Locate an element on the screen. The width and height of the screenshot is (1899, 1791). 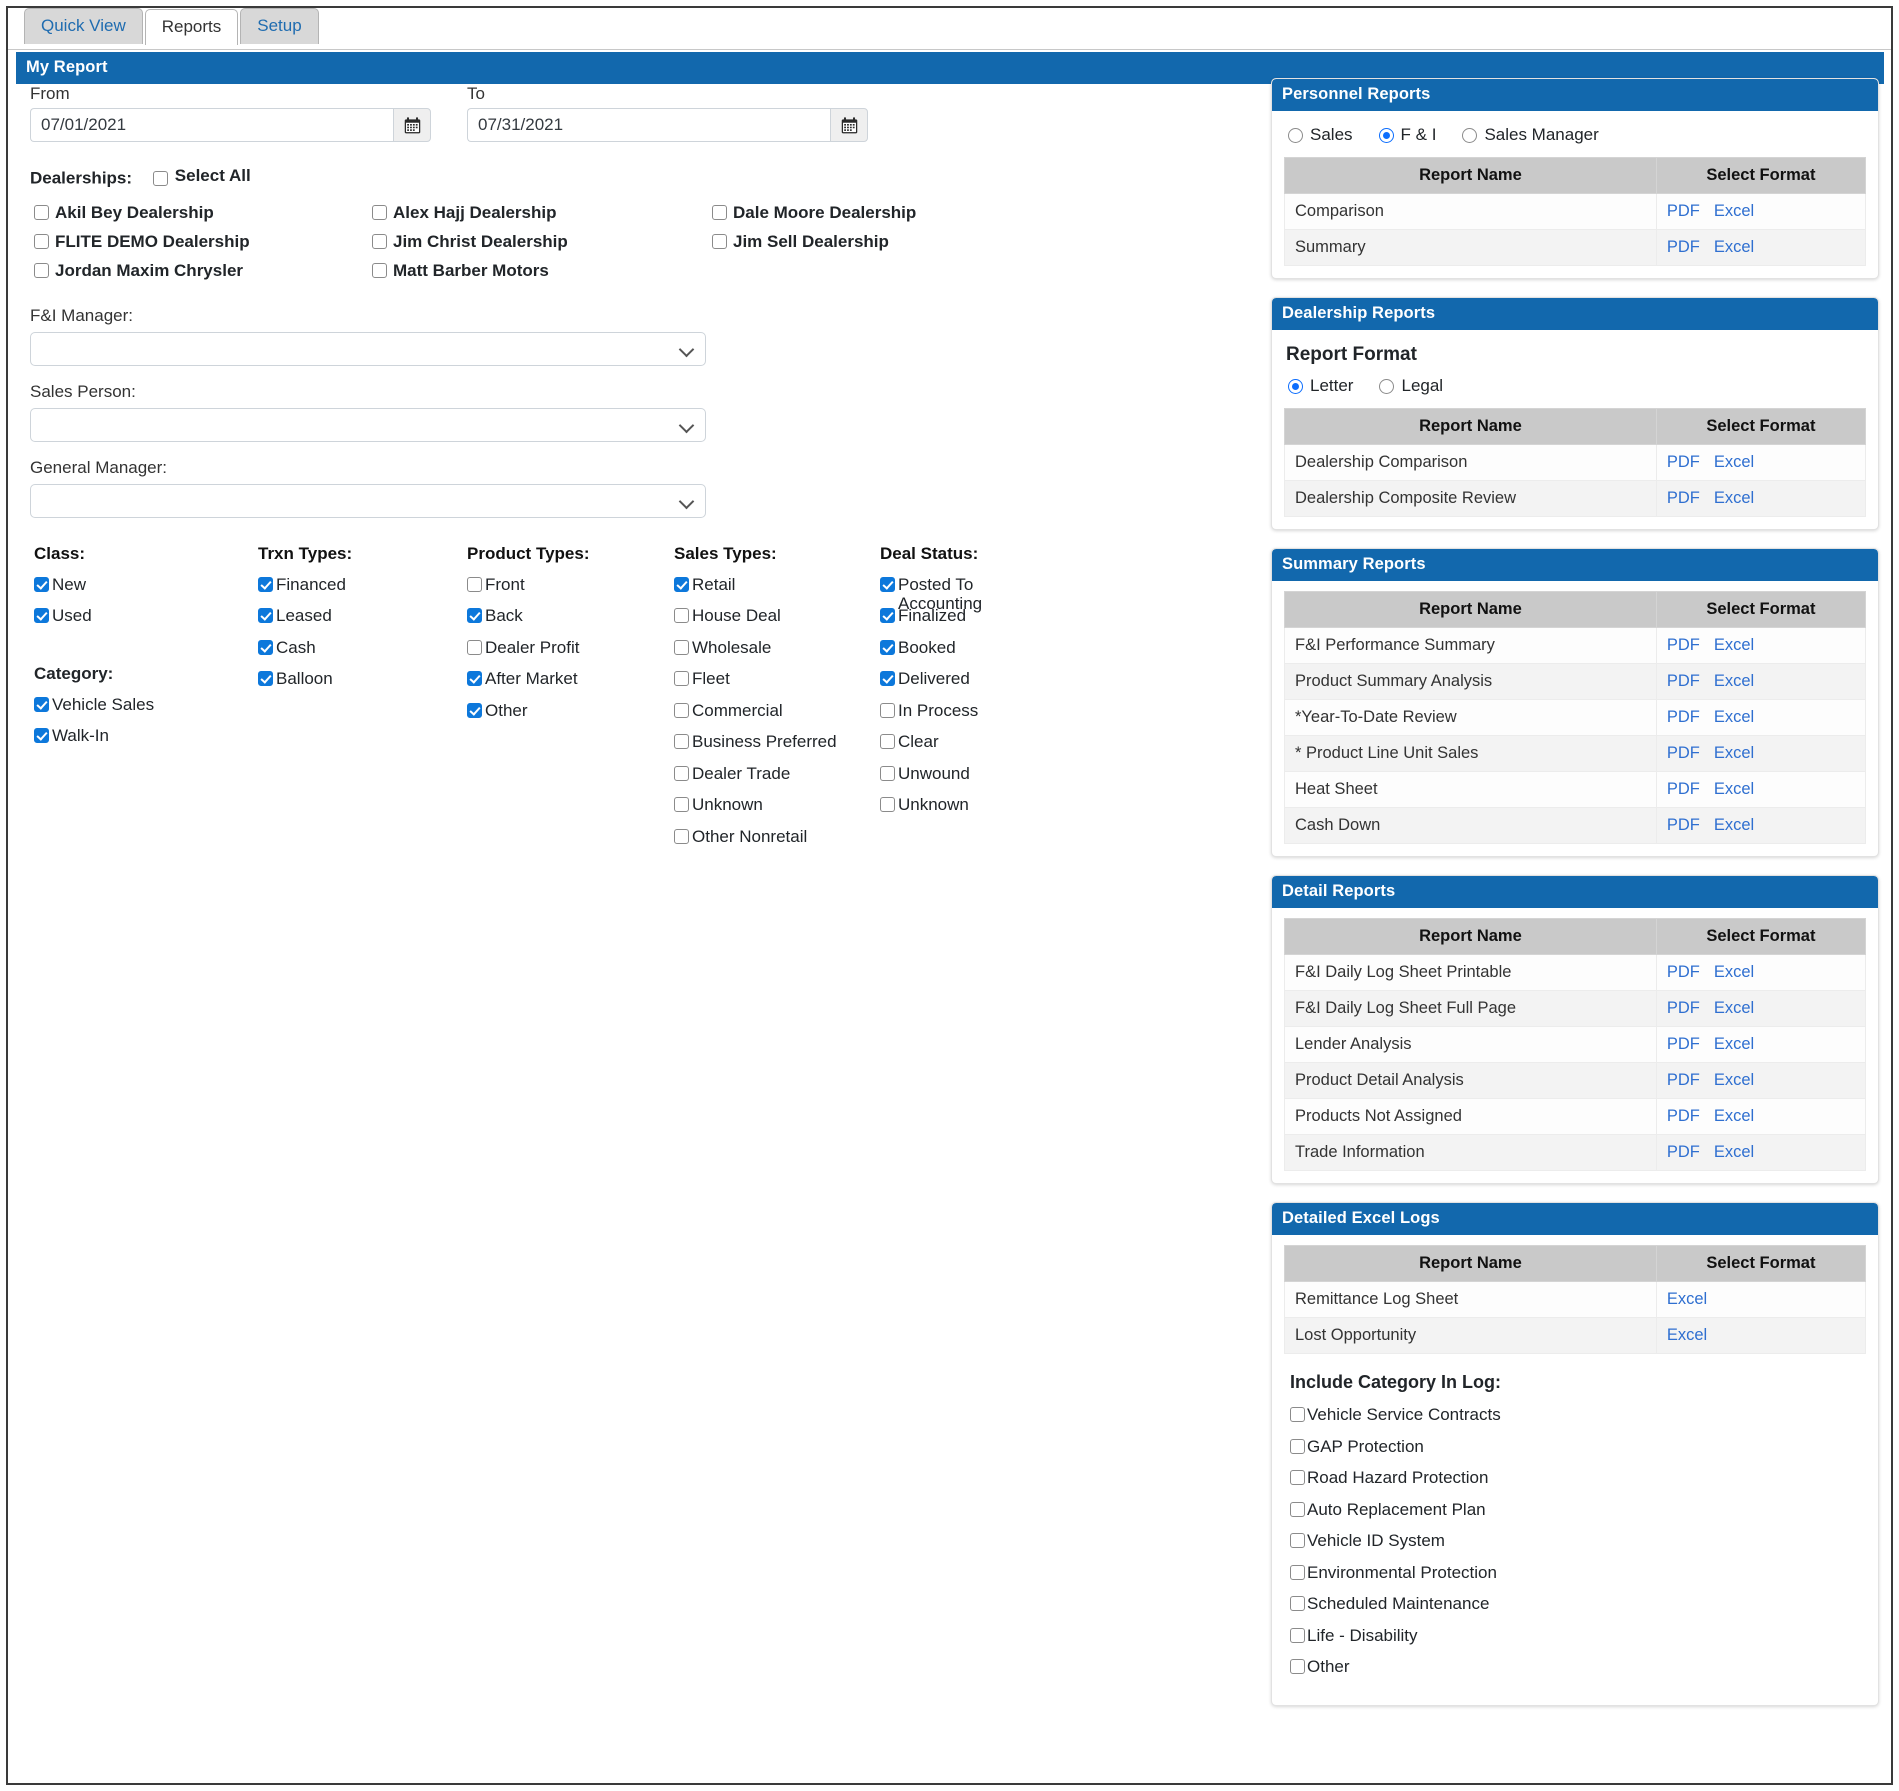
category-vehicle-id-system-checkbox is located at coordinates (1297, 1540).